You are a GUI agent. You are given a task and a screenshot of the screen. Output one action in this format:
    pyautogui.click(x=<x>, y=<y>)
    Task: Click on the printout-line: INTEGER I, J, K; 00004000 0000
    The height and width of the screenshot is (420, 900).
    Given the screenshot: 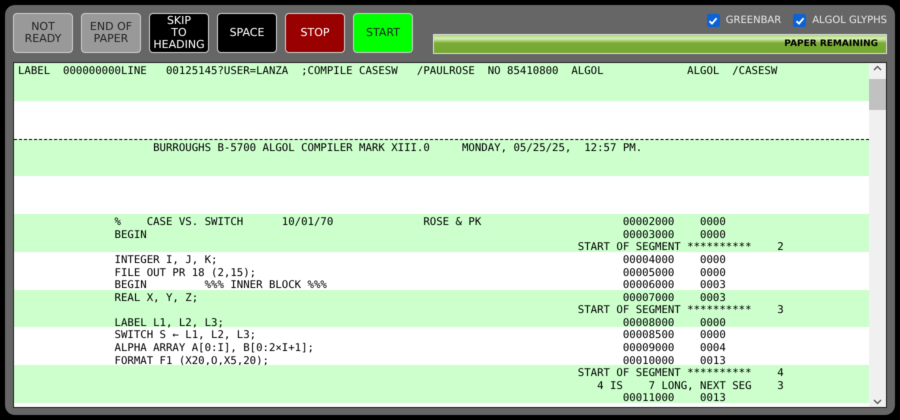 What is the action you would take?
    pyautogui.click(x=420, y=259)
    